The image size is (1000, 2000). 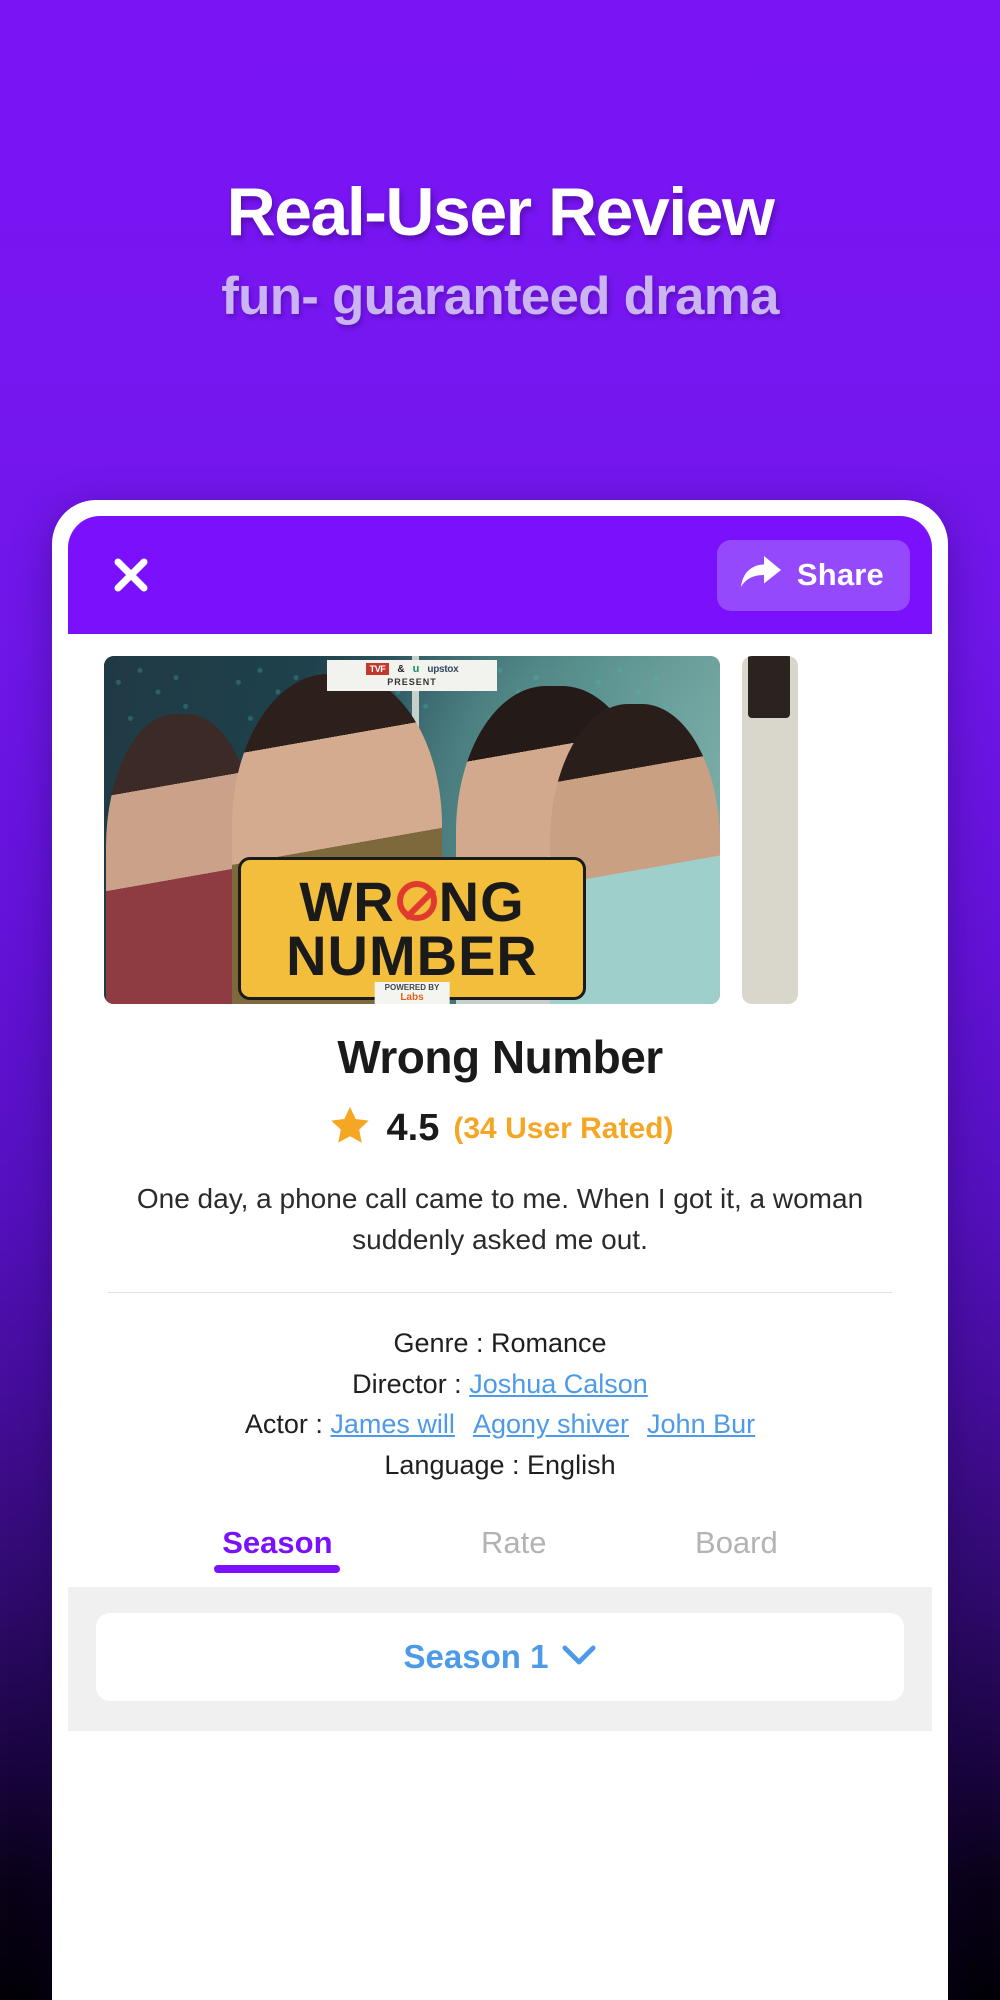 I want to click on season-panel: Season 1, so click(x=500, y=1659).